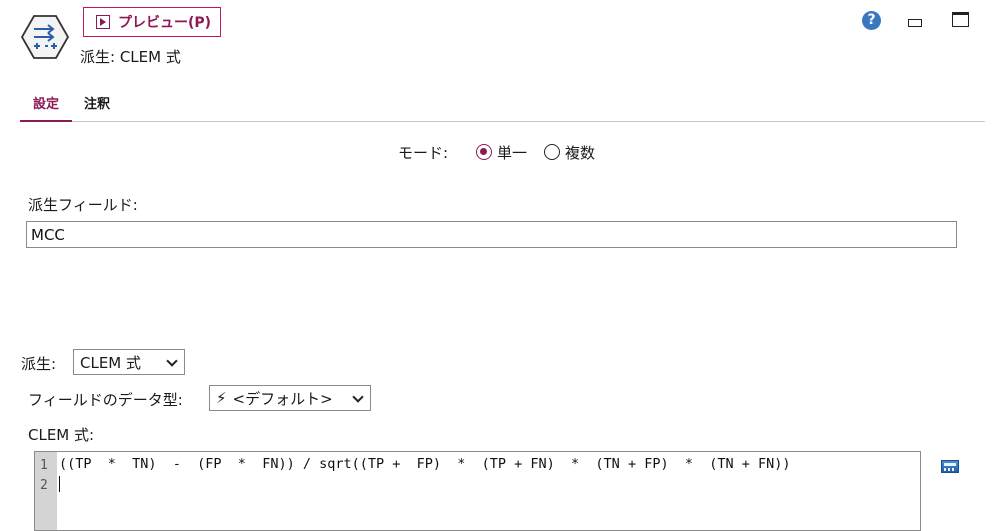 Image resolution: width=1000 pixels, height=531 pixels. What do you see at coordinates (221, 398) in the screenshot?
I see `lightning-icon: ⚡` at bounding box center [221, 398].